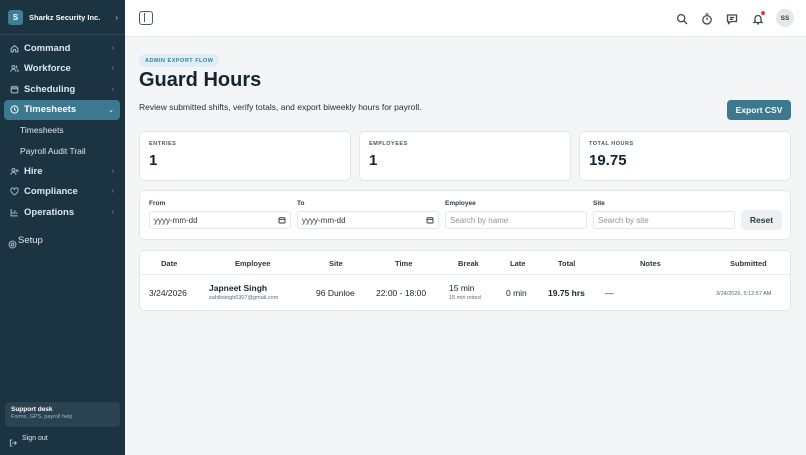  Describe the element at coordinates (62, 130) in the screenshot. I see `sidebar-subitem-timesheets: Timesheets` at that location.